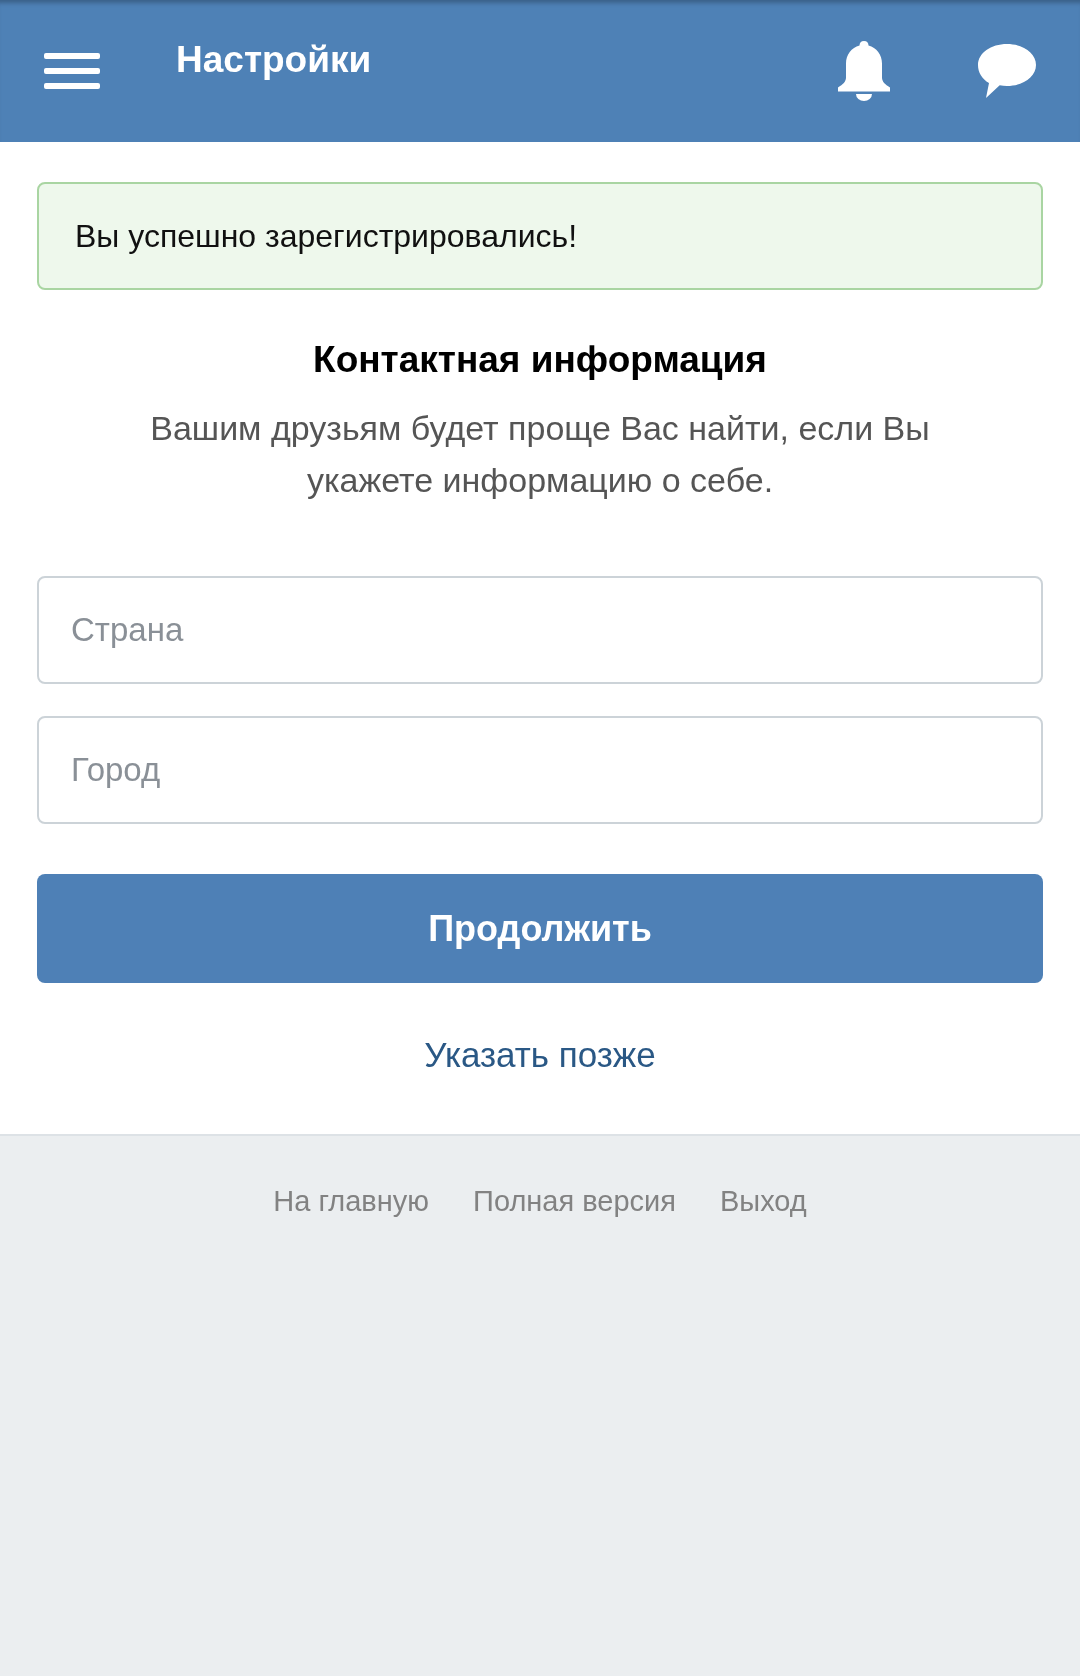 The width and height of the screenshot is (1080, 1676). Describe the element at coordinates (540, 929) in the screenshot. I see `continue-button: Продолжить` at that location.